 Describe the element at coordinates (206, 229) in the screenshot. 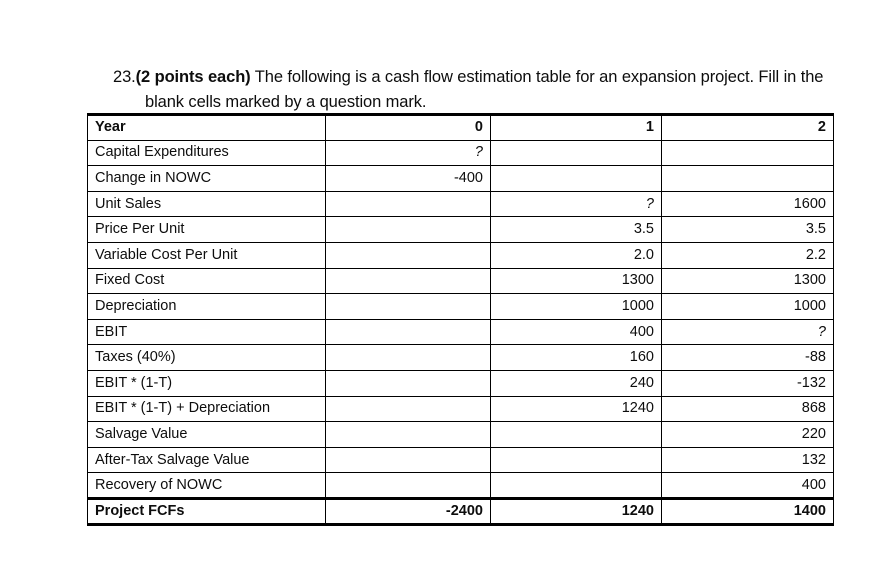

I see `row-label: Price Per Unit` at that location.